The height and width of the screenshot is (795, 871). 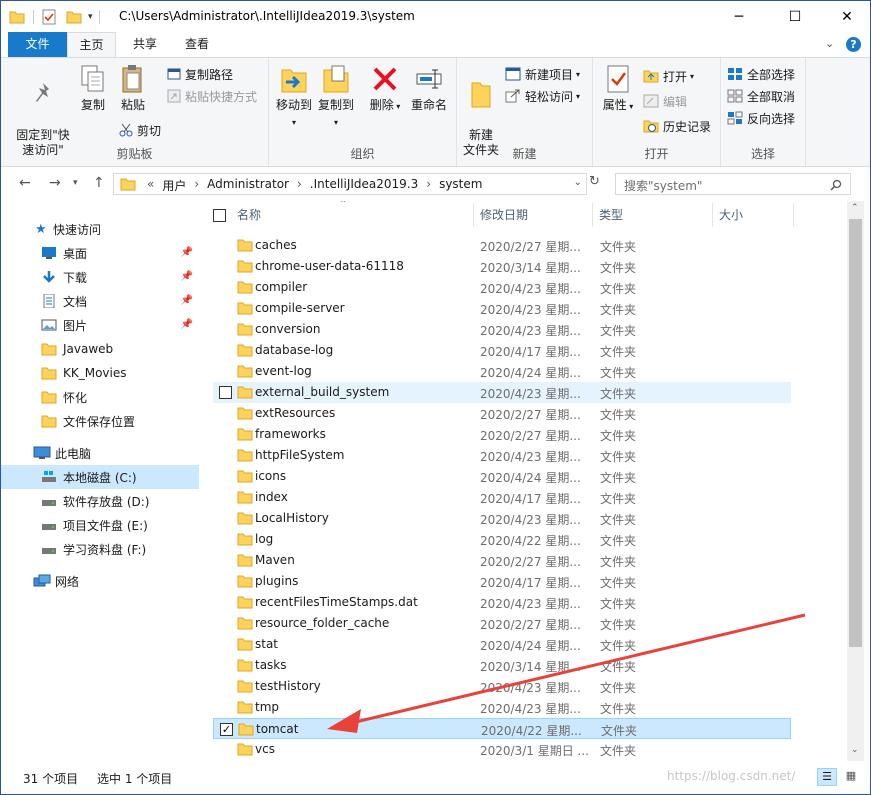 What do you see at coordinates (140, 130) in the screenshot?
I see `cut-button: 剪切` at bounding box center [140, 130].